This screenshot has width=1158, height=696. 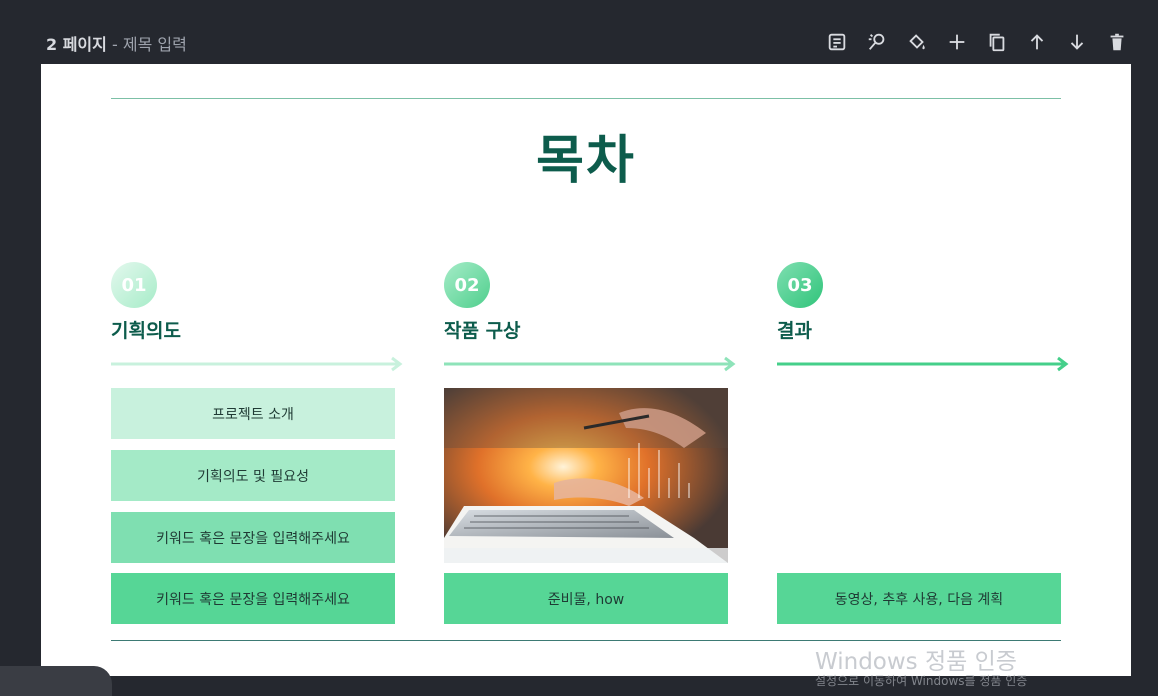 What do you see at coordinates (977, 42) in the screenshot?
I see `page-toolbar` at bounding box center [977, 42].